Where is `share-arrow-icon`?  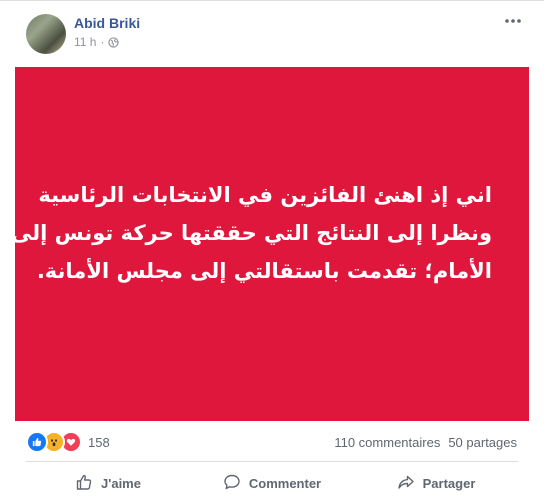 share-arrow-icon is located at coordinates (406, 483).